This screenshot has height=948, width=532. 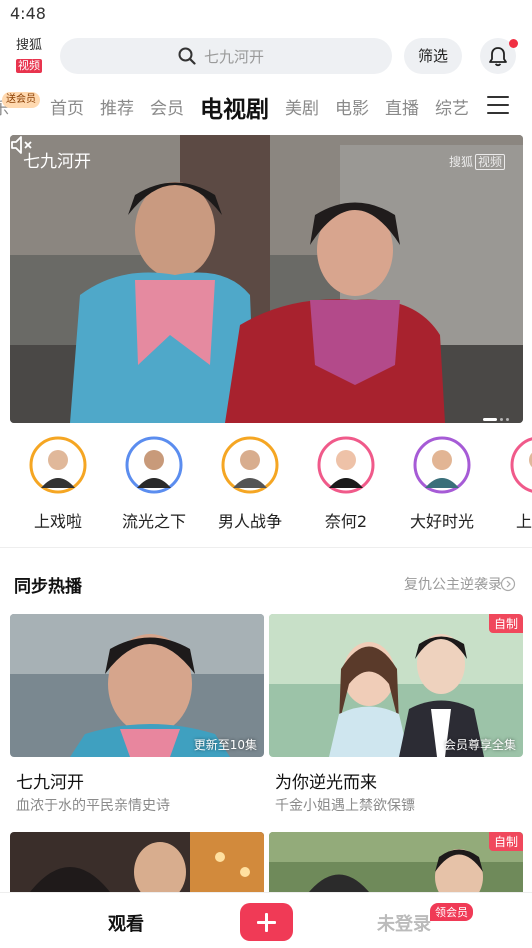 What do you see at coordinates (234, 57) in the screenshot?
I see `search-placeholder: 七九河开` at bounding box center [234, 57].